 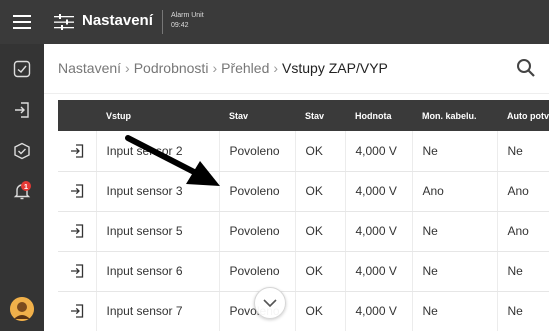 What do you see at coordinates (117, 20) in the screenshot?
I see `page-title: Nastavení` at bounding box center [117, 20].